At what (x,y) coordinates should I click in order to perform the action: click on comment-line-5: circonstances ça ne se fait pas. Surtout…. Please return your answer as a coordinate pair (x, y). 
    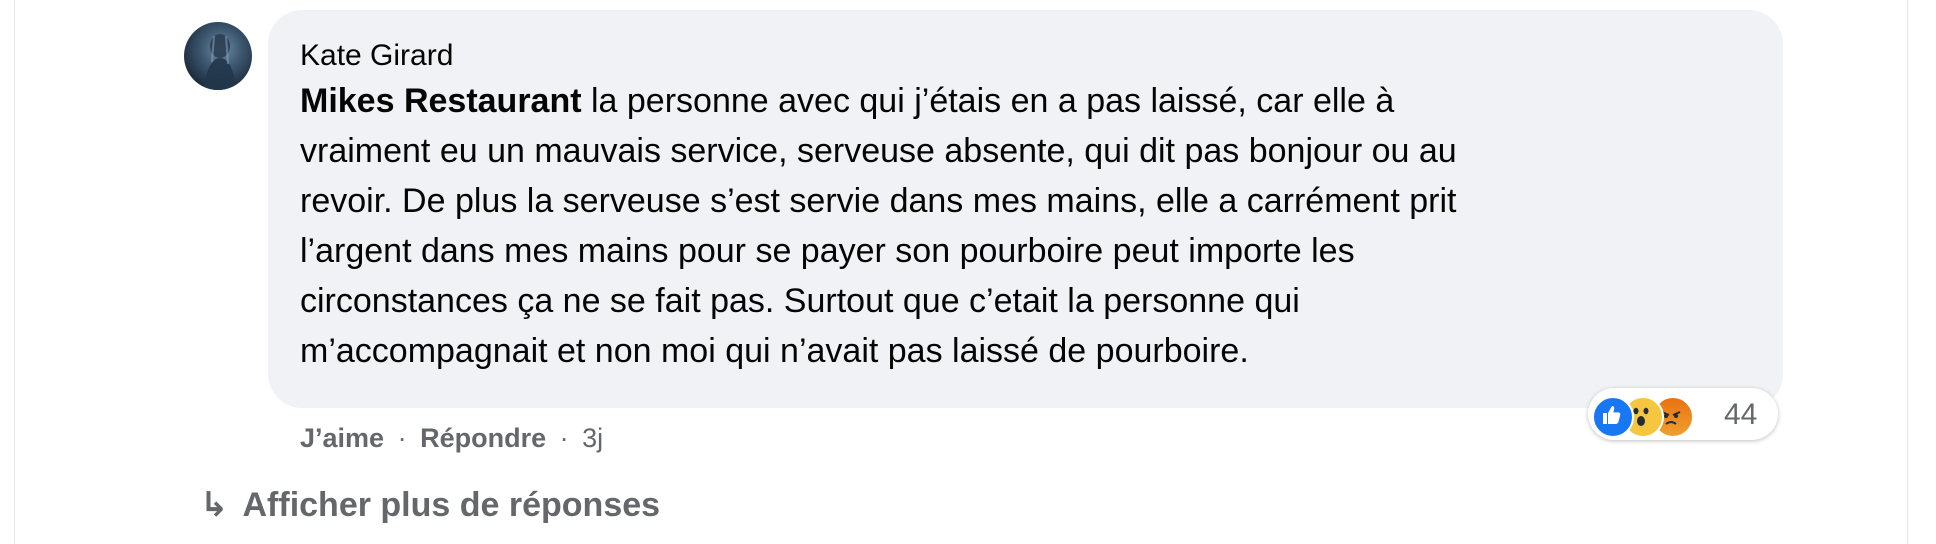
    Looking at the image, I should click on (800, 301).